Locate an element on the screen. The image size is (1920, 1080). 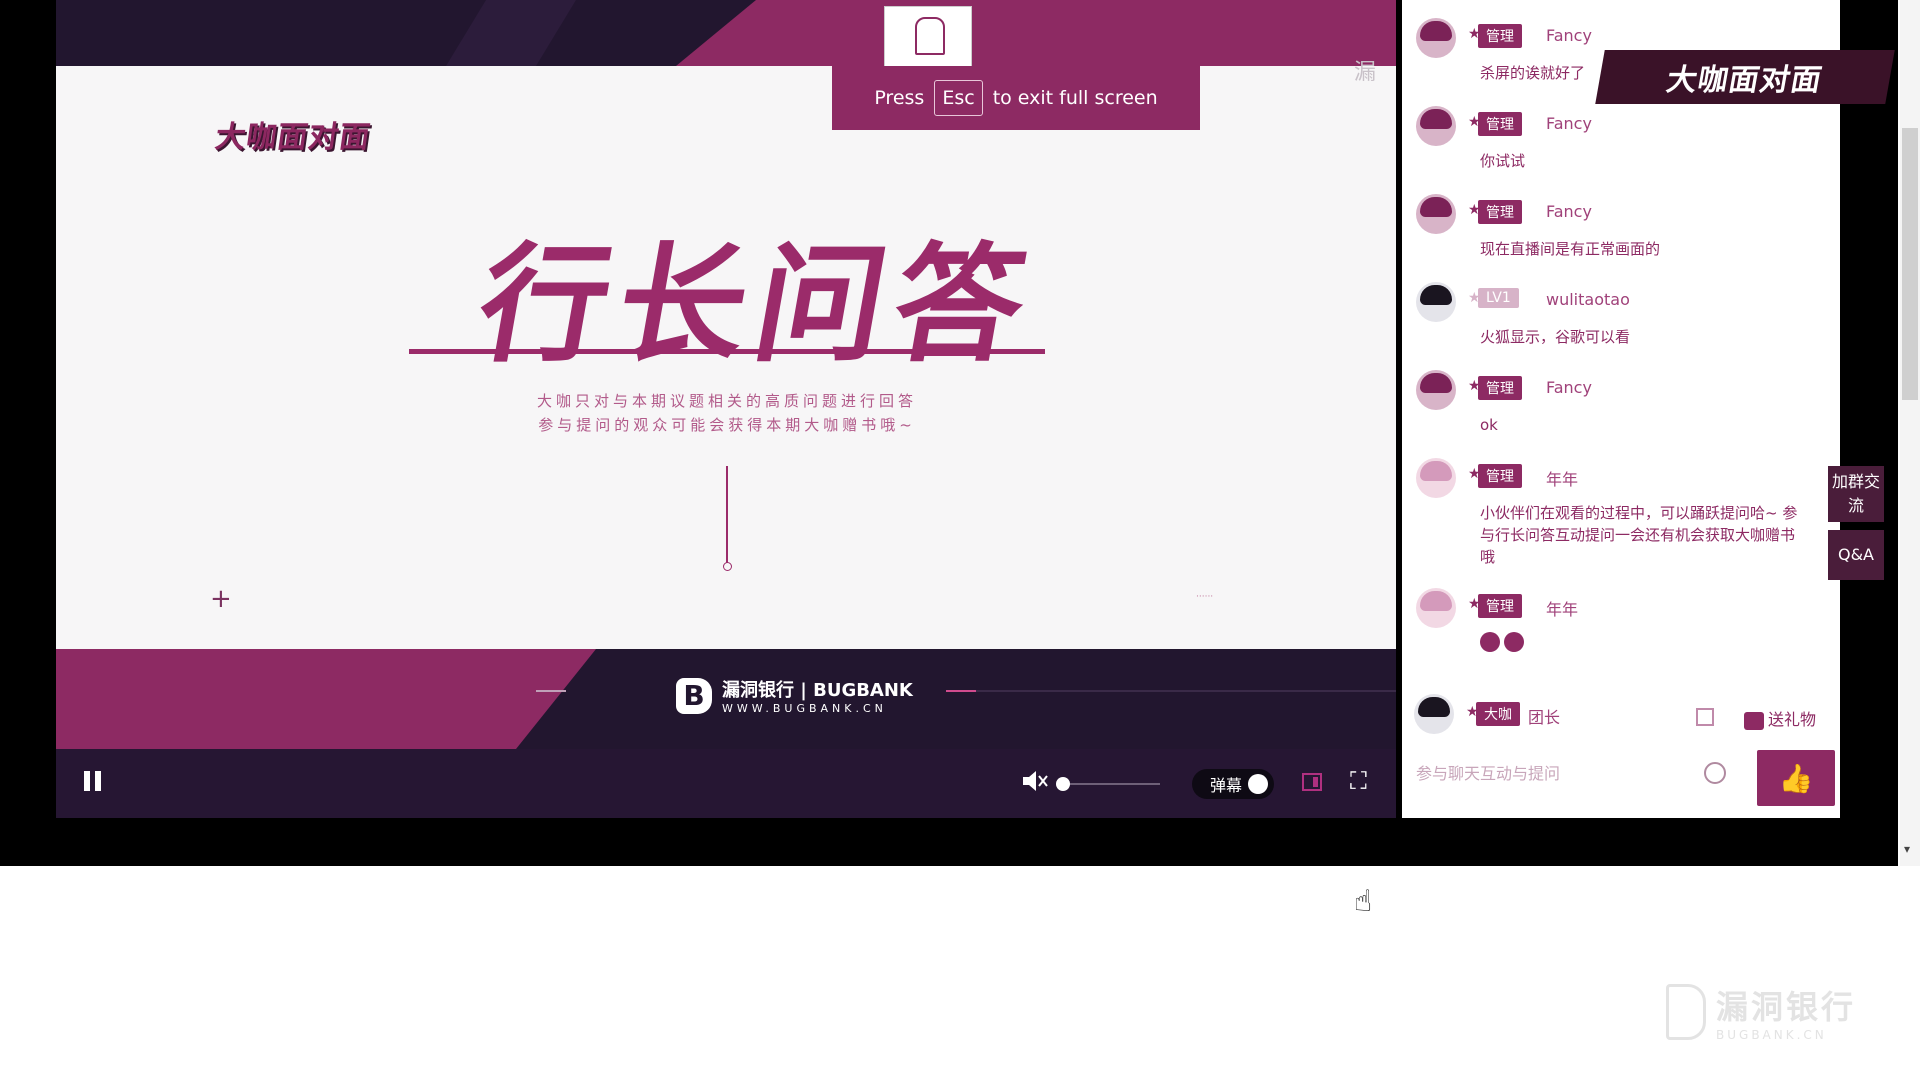
message-text: 火狐显示，谷歌可以看 is located at coordinates (1555, 337).